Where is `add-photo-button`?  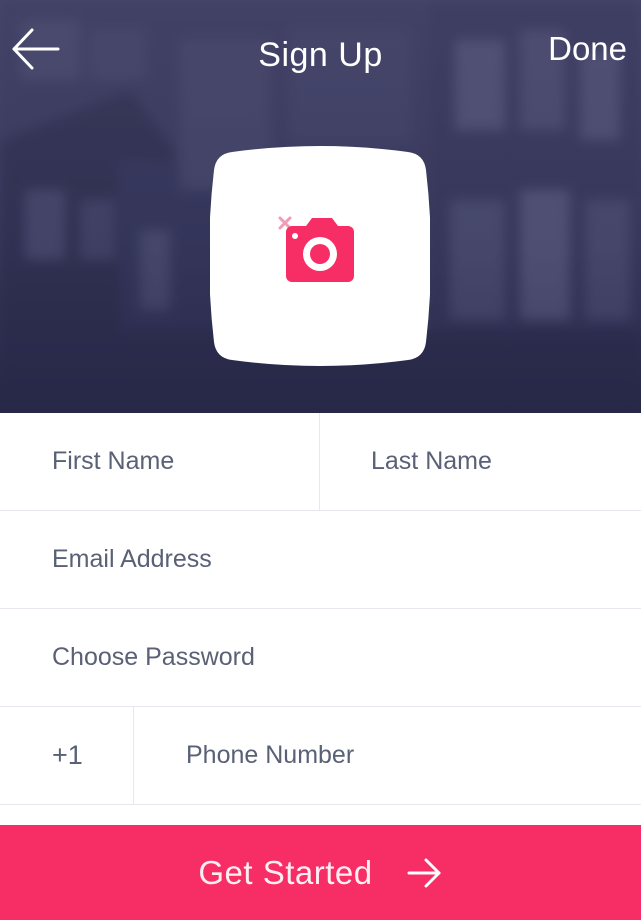 add-photo-button is located at coordinates (320, 256).